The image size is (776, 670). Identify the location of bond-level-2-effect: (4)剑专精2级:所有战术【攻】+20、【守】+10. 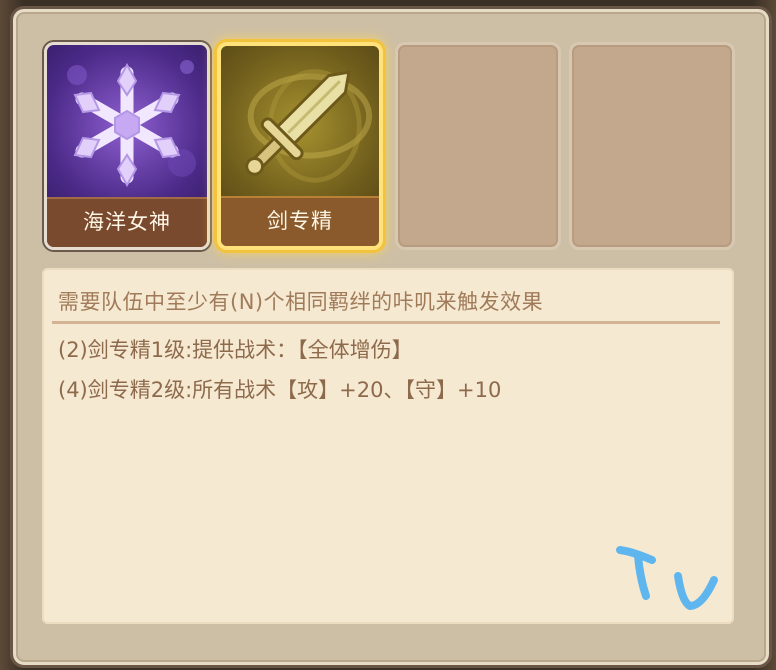
(280, 390).